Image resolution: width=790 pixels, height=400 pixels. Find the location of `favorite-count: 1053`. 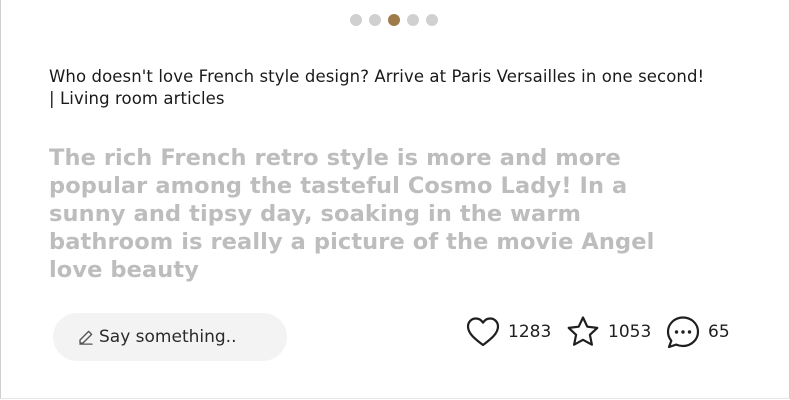

favorite-count: 1053 is located at coordinates (630, 332).